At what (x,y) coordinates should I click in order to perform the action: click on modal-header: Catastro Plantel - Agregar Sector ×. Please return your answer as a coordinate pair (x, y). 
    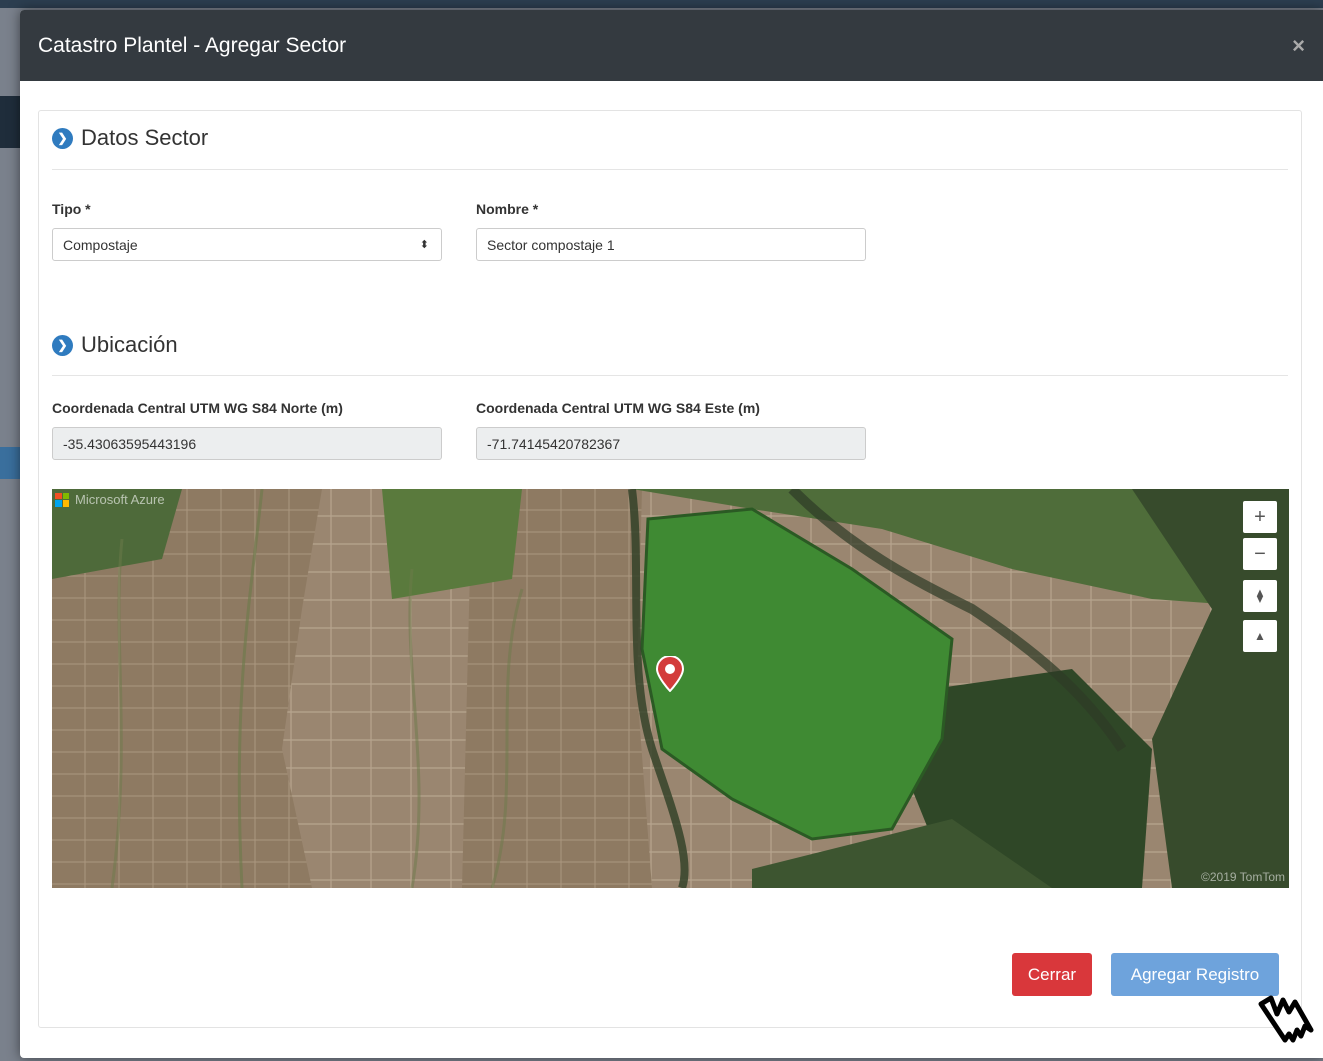
    Looking at the image, I should click on (671, 45).